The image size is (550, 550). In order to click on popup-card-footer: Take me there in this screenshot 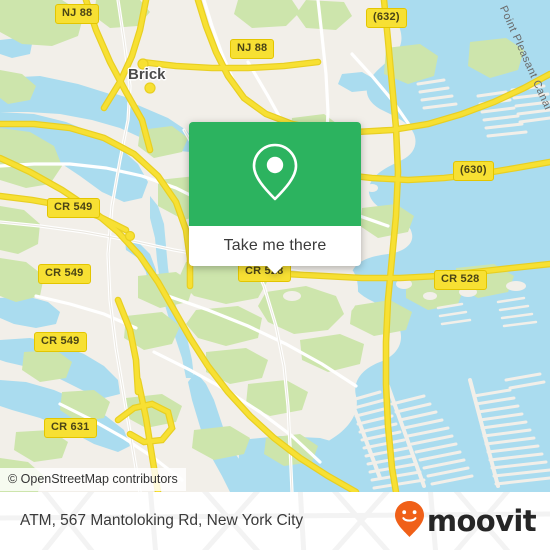, I will do `click(275, 250)`.